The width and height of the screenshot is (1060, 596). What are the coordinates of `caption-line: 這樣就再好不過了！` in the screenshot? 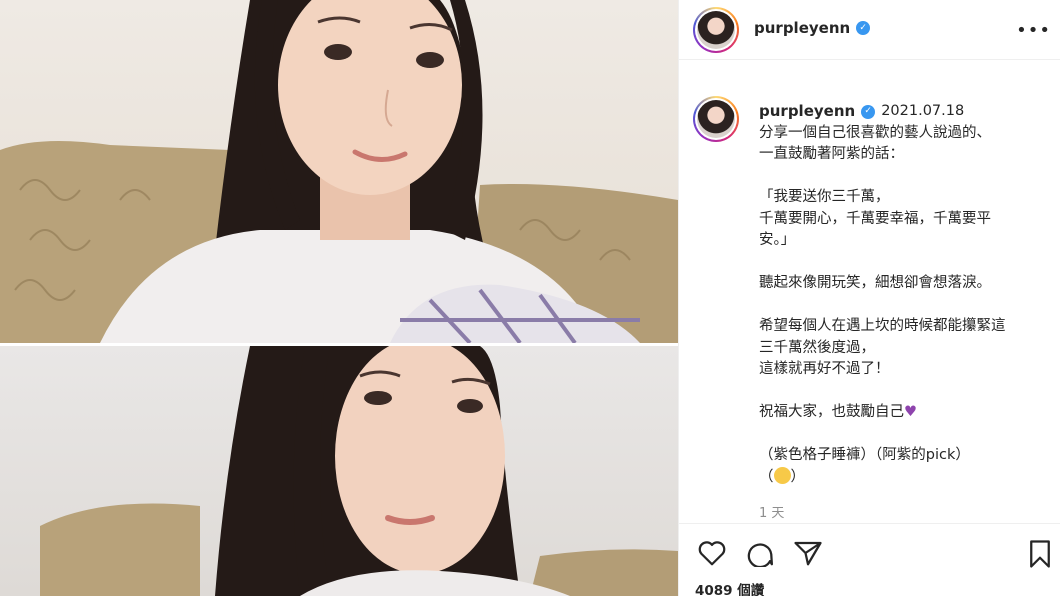 It's located at (824, 369).